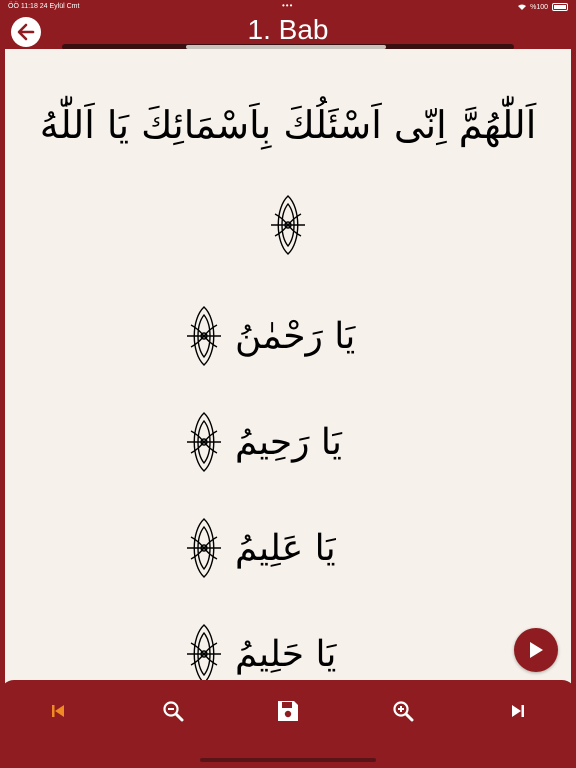  I want to click on multitask-dots: •••, so click(287, 5).